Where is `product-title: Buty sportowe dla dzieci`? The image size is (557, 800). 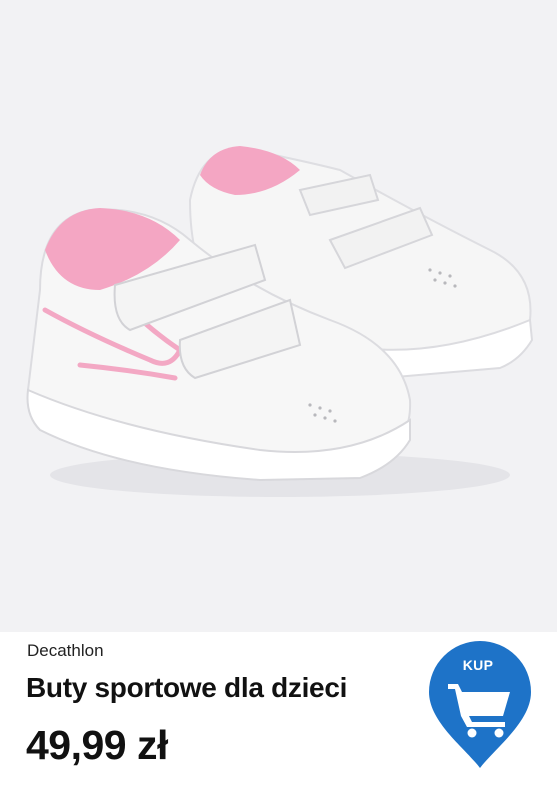 product-title: Buty sportowe dla dzieci is located at coordinates (186, 688).